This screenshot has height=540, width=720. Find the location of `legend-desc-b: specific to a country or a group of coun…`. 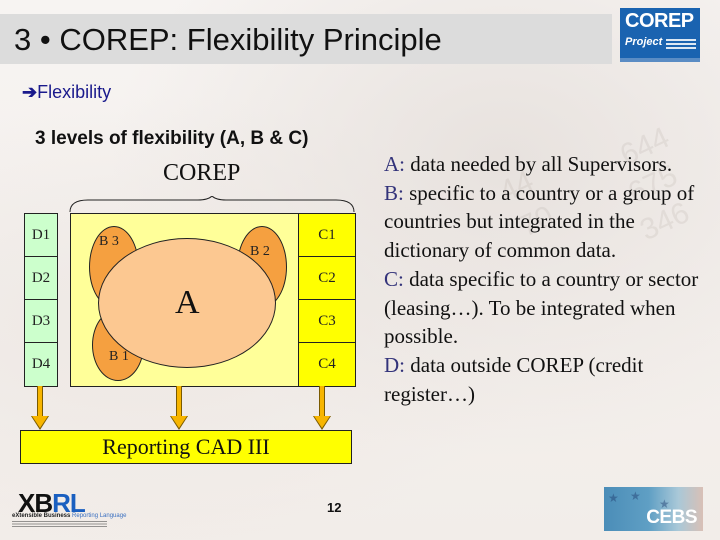

legend-desc-b: specific to a country or a group of coun… is located at coordinates (539, 221).